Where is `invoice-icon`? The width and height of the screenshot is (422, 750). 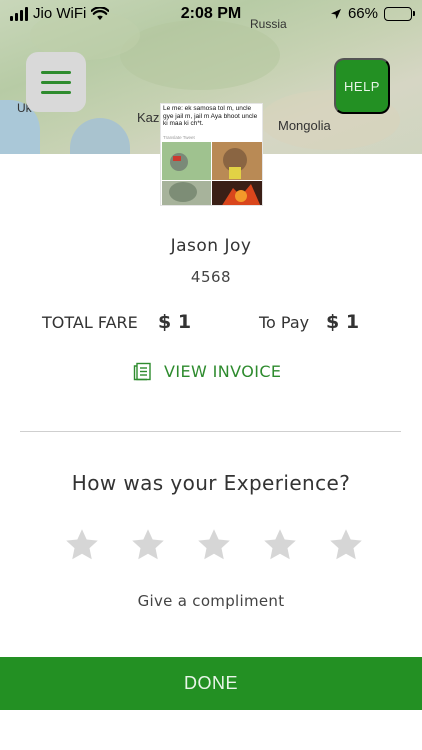
invoice-icon is located at coordinates (142, 371).